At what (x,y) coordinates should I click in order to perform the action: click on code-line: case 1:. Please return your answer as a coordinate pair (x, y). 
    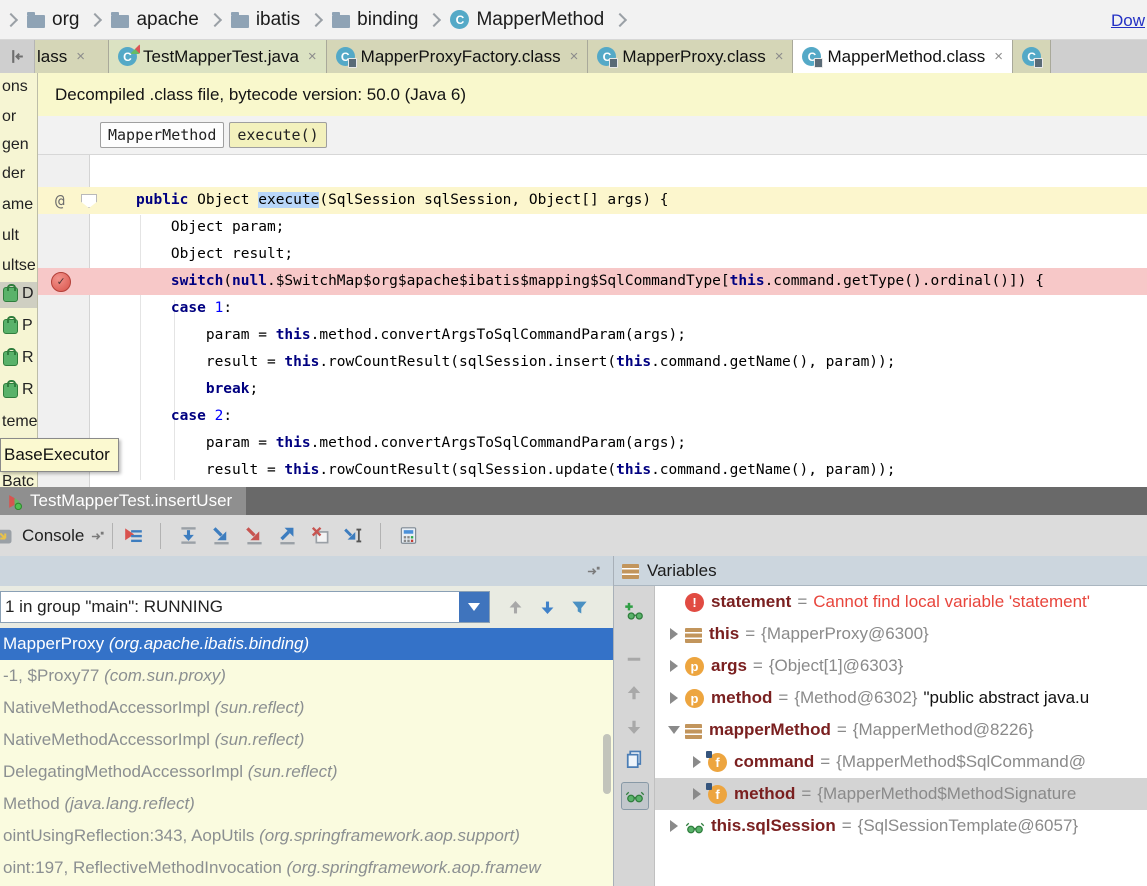
    Looking at the image, I should click on (592, 308).